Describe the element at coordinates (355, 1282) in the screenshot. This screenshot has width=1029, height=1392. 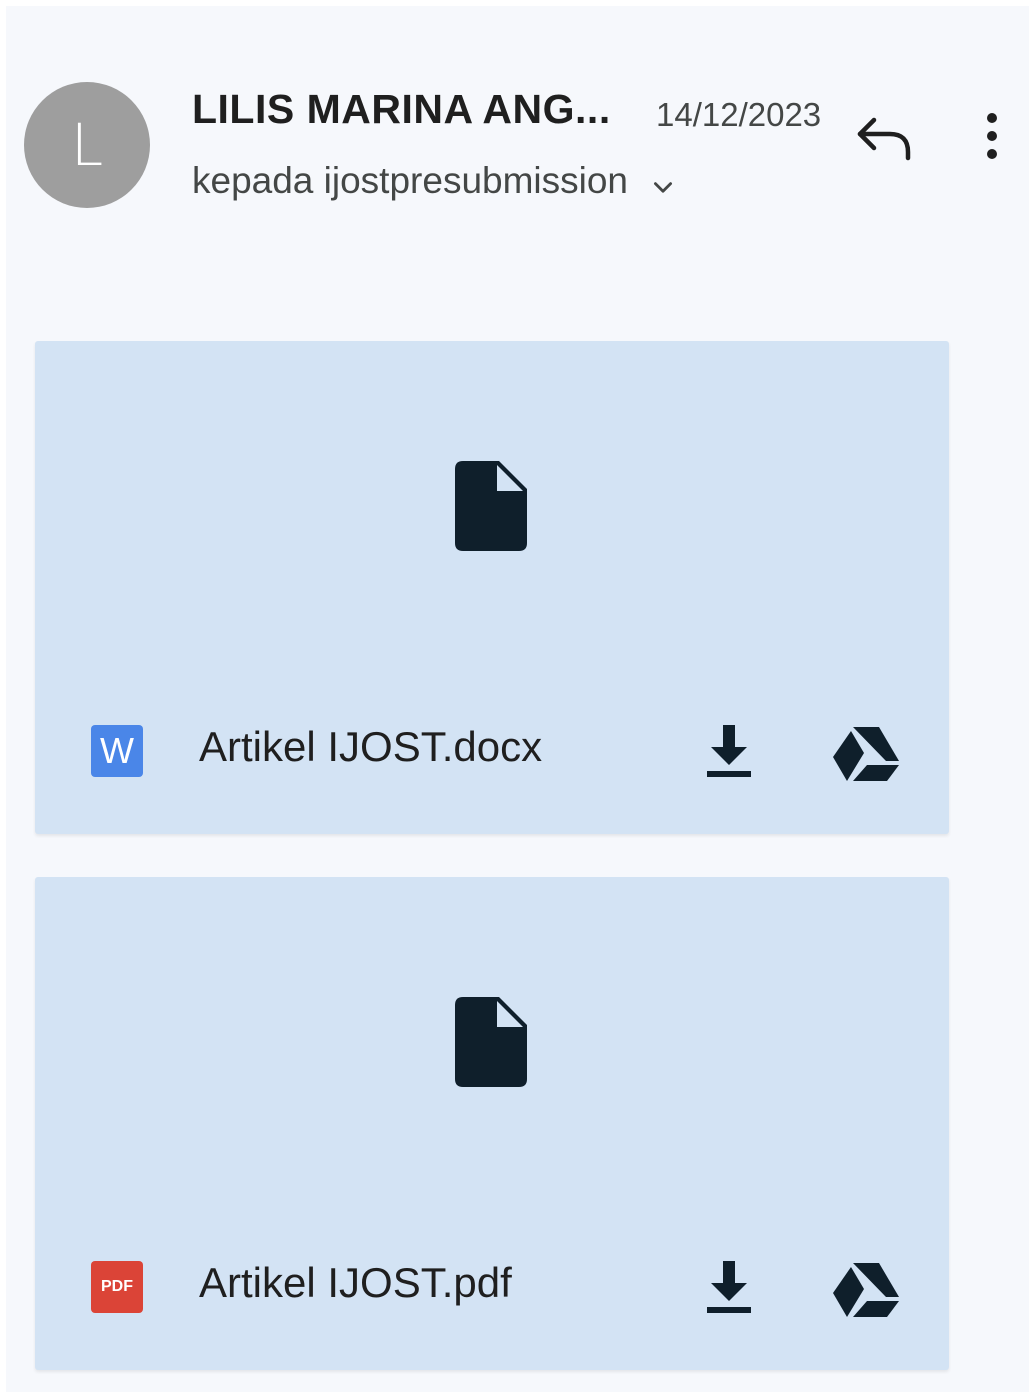
I see `attachment-filename: Artikel IJOST.pdf` at that location.